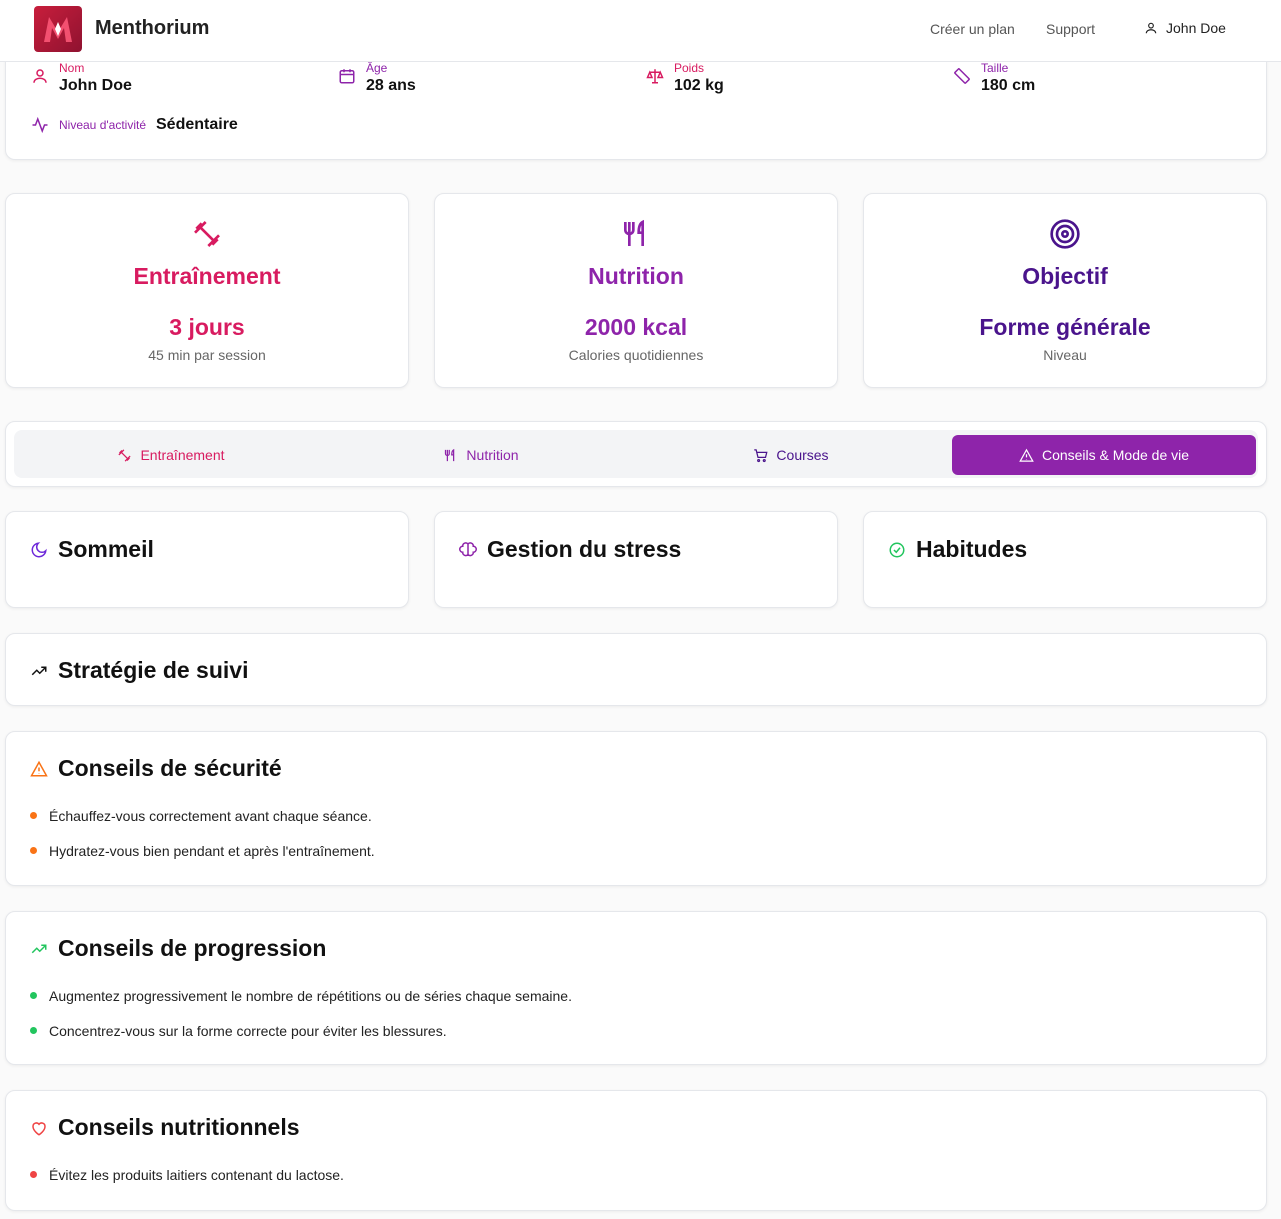 This screenshot has width=1281, height=1219. What do you see at coordinates (1065, 327) in the screenshot?
I see `goal-value: Forme générale` at bounding box center [1065, 327].